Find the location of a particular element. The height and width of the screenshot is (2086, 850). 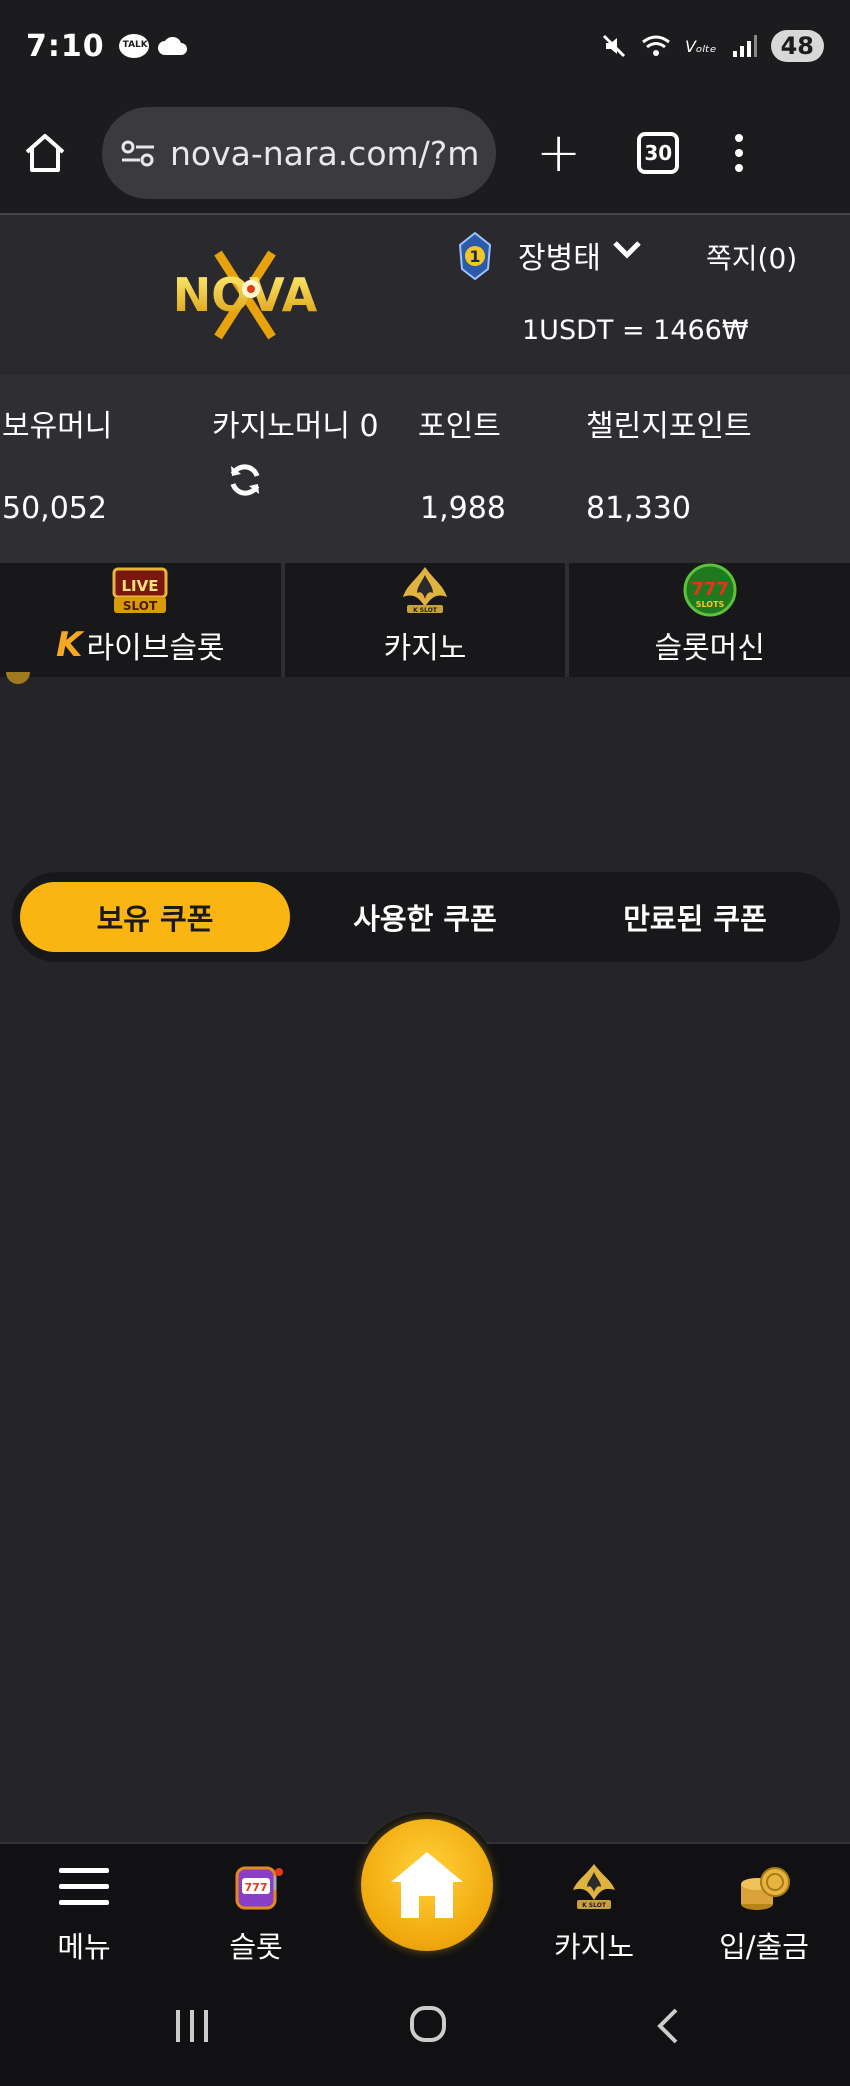

volte-label: Vₒₗₜₑ is located at coordinates (700, 46).